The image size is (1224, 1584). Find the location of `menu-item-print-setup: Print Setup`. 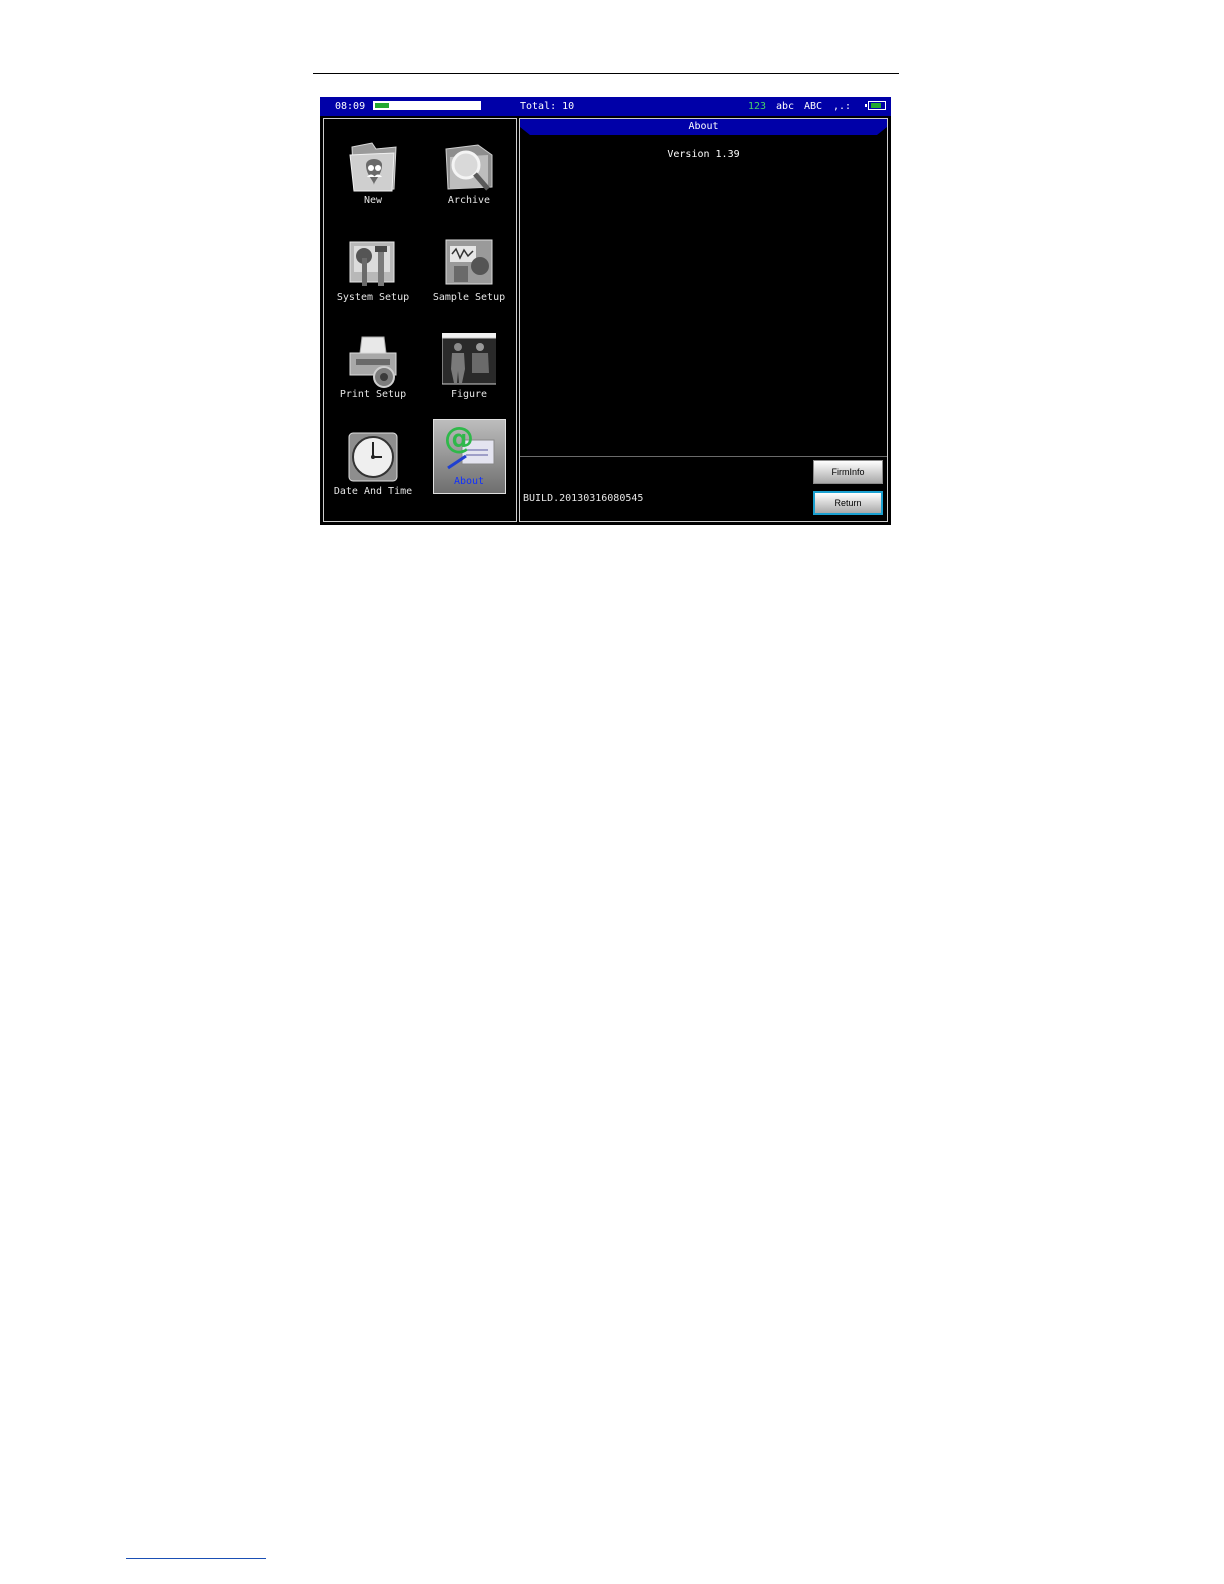

menu-item-print-setup: Print Setup is located at coordinates (373, 363).